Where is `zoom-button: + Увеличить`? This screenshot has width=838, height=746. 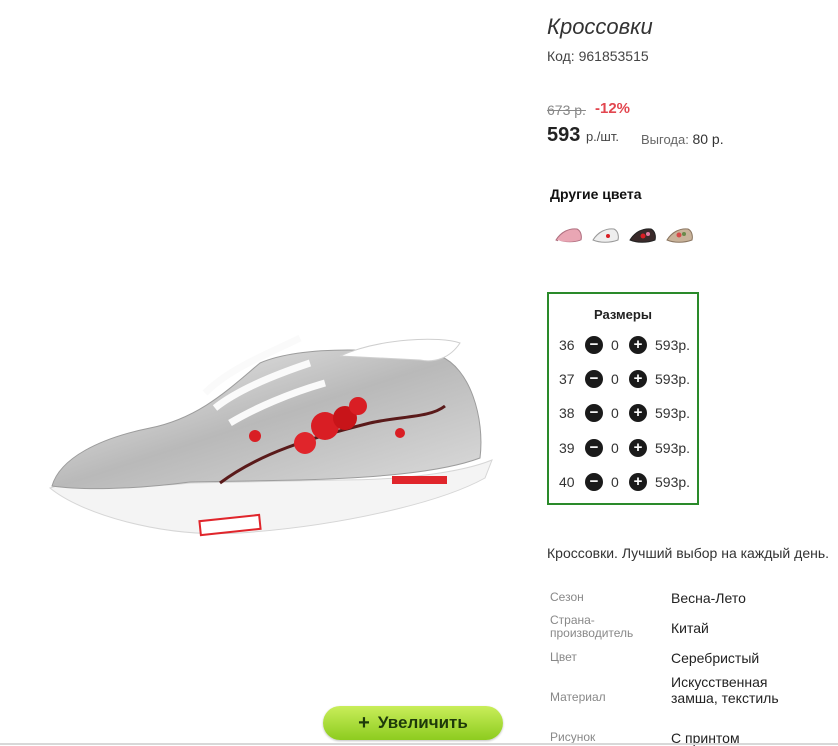
zoom-button: + Увеличить is located at coordinates (413, 723).